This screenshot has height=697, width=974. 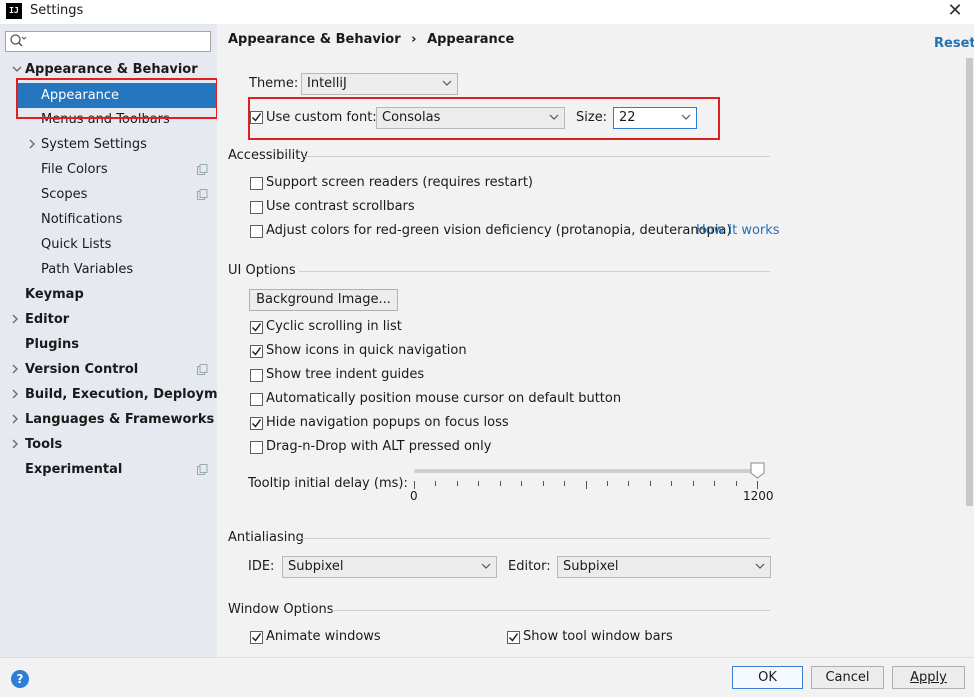 I want to click on intellij-app-icon: IJ, so click(x=14, y=11).